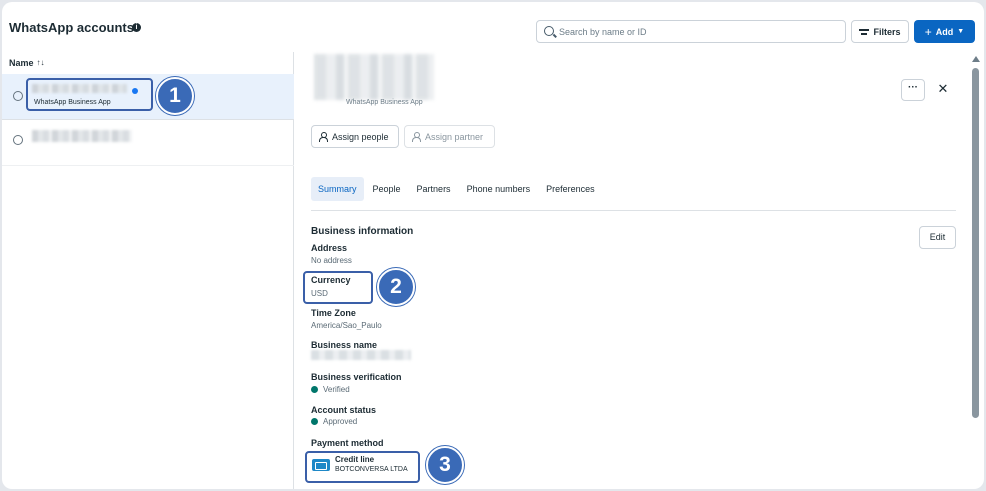 The height and width of the screenshot is (491, 986). Describe the element at coordinates (499, 189) in the screenshot. I see `tab-phone-numbers: Phone numbers` at that location.